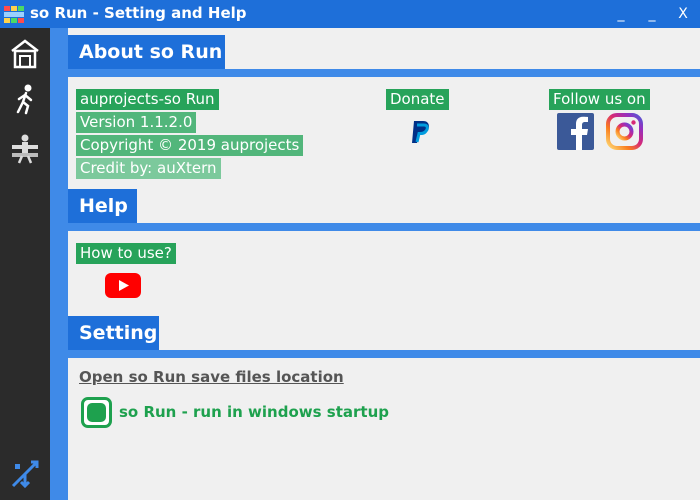 Image resolution: width=700 pixels, height=500 pixels. I want to click on settings-person-icon, so click(25, 149).